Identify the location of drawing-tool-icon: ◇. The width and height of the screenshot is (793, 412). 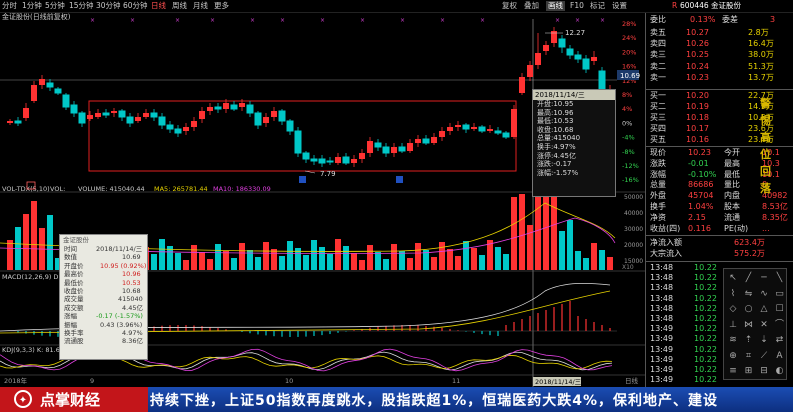
(733, 309).